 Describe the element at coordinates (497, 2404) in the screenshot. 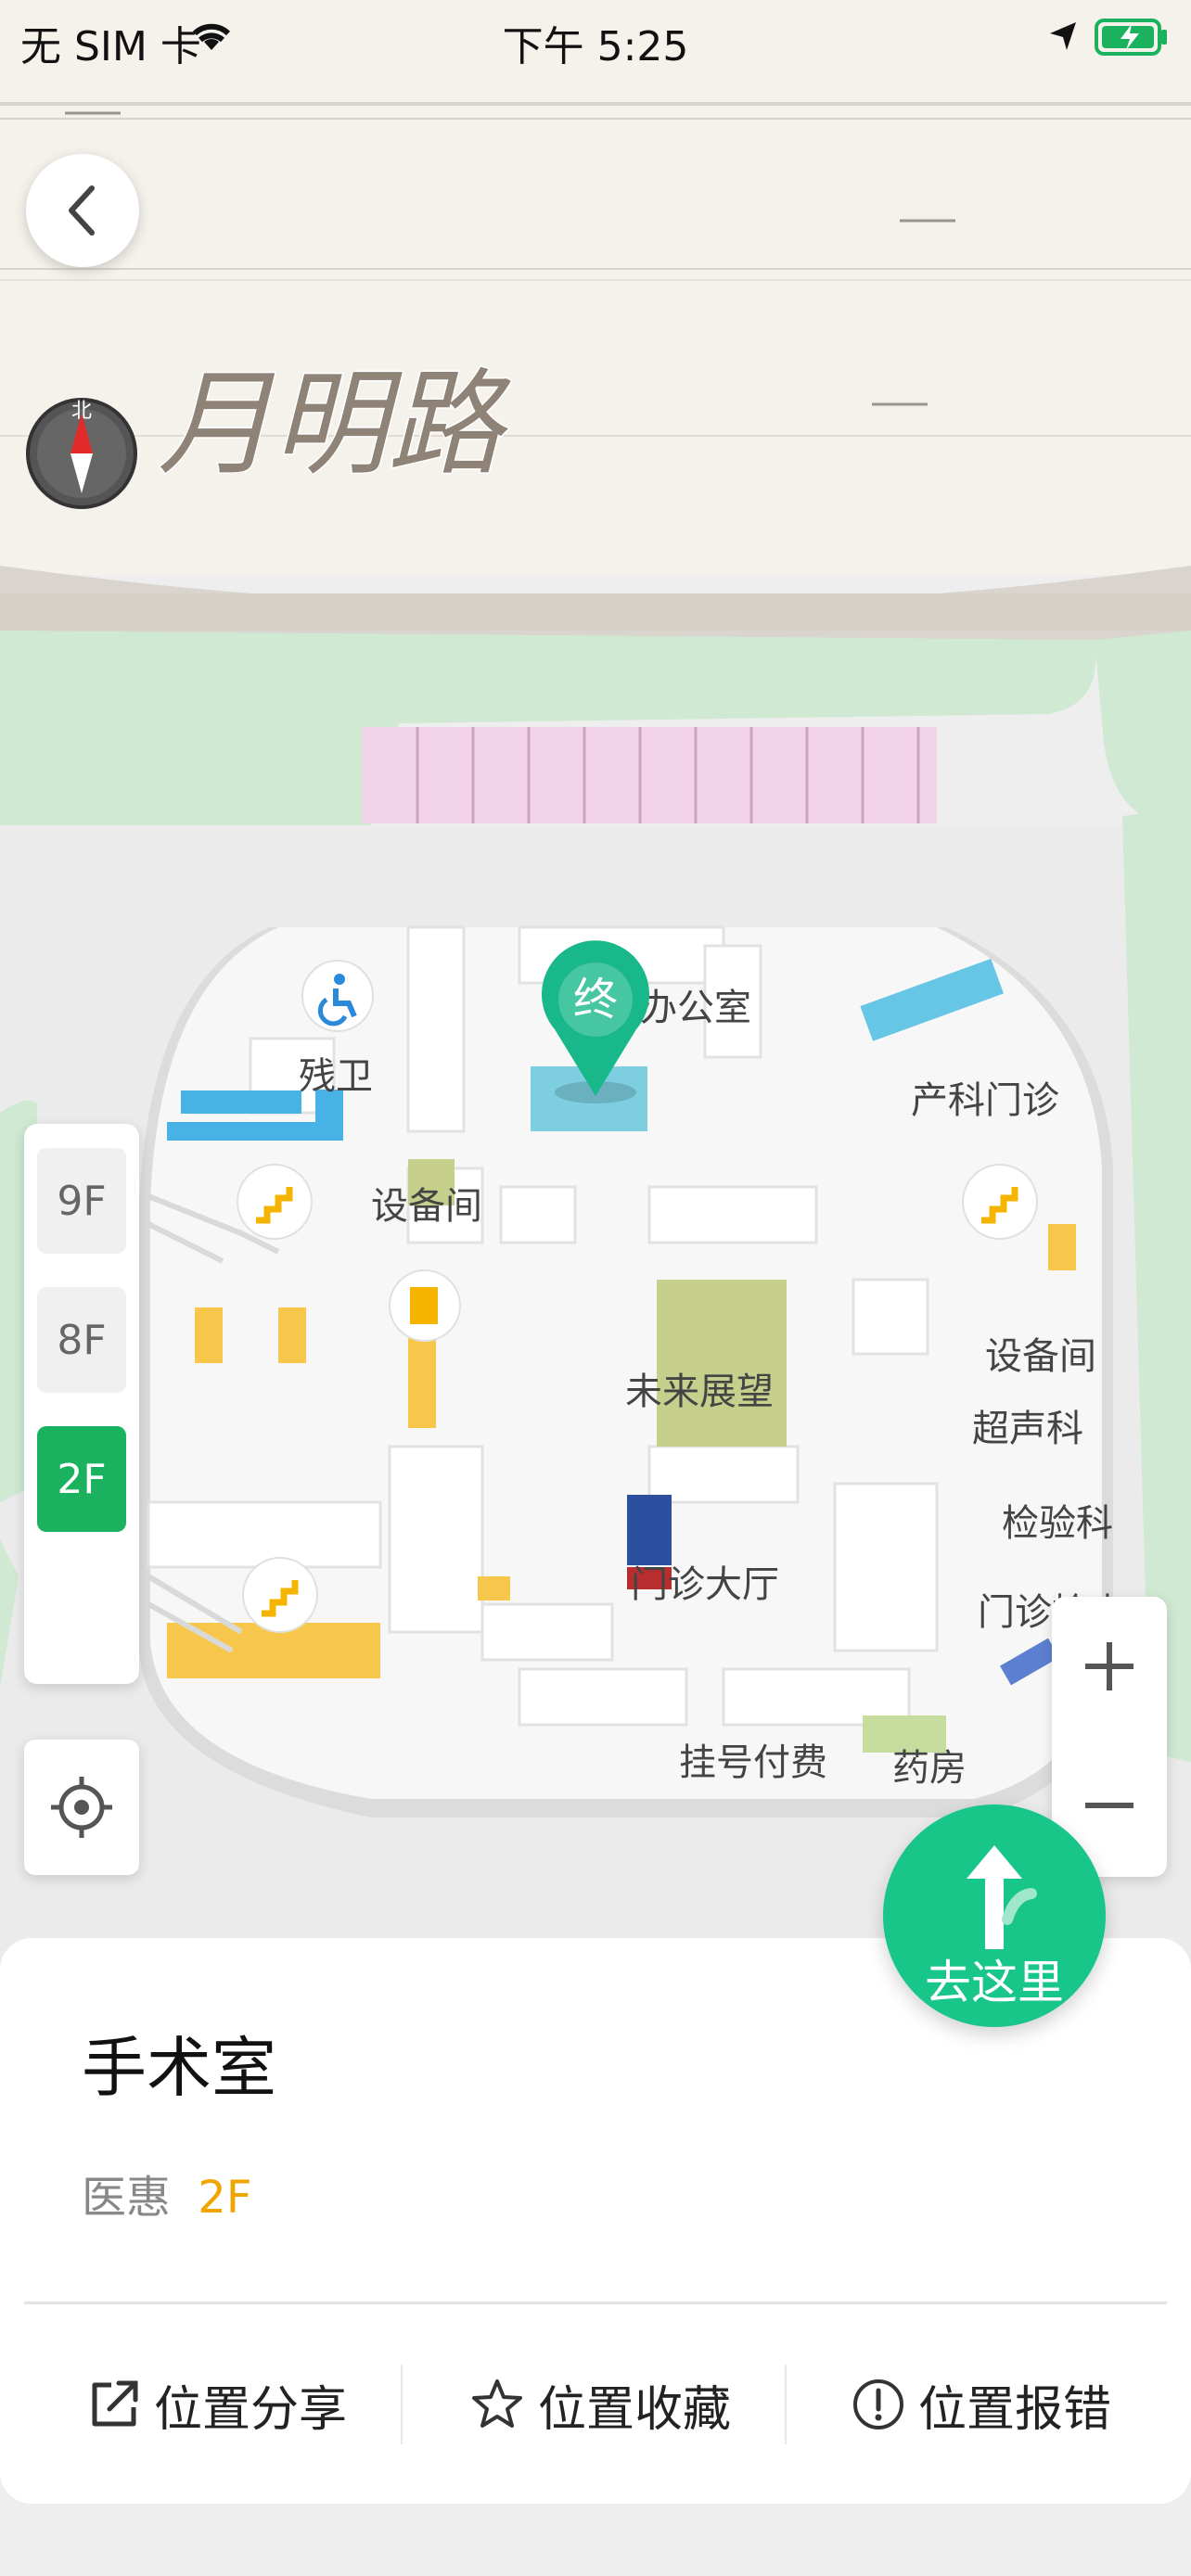

I see `star-icon` at that location.